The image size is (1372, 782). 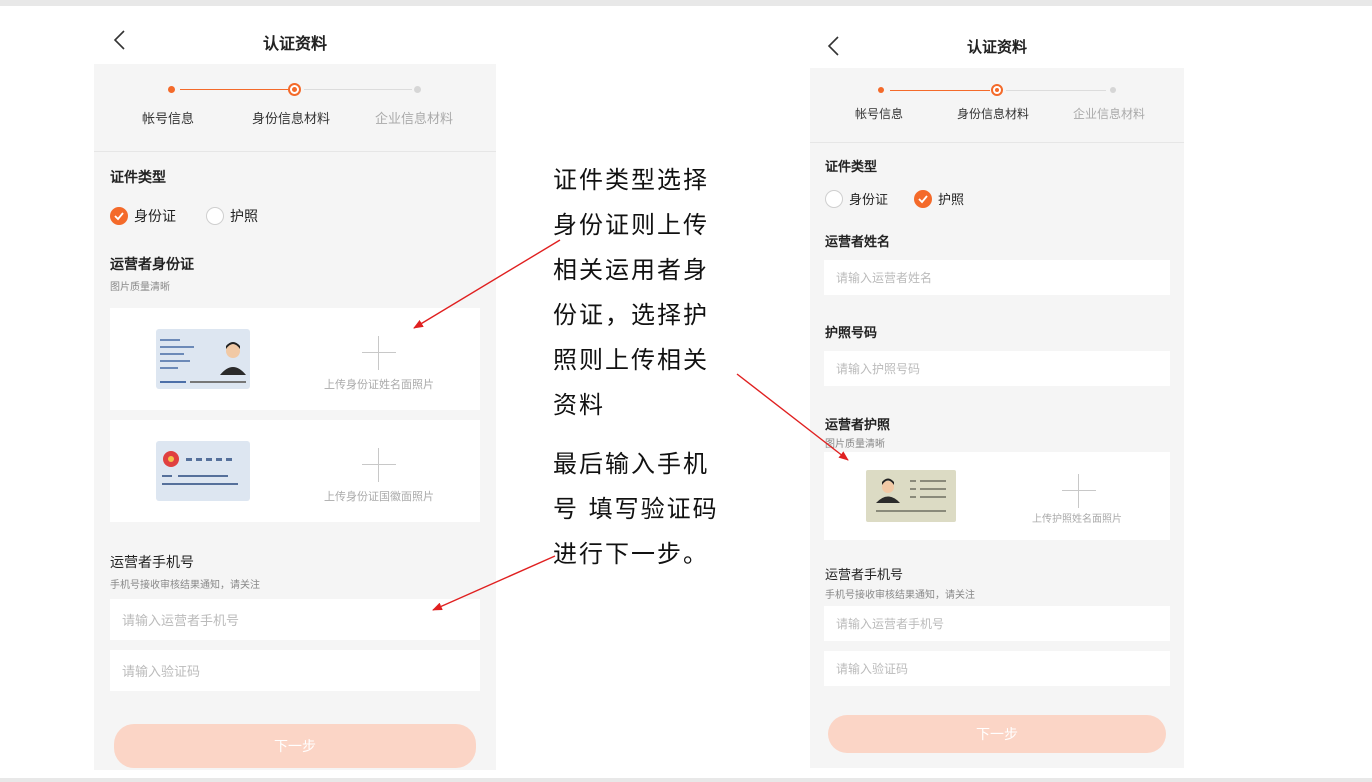 I want to click on passport-hint: 图片质量清晰, so click(x=855, y=444).